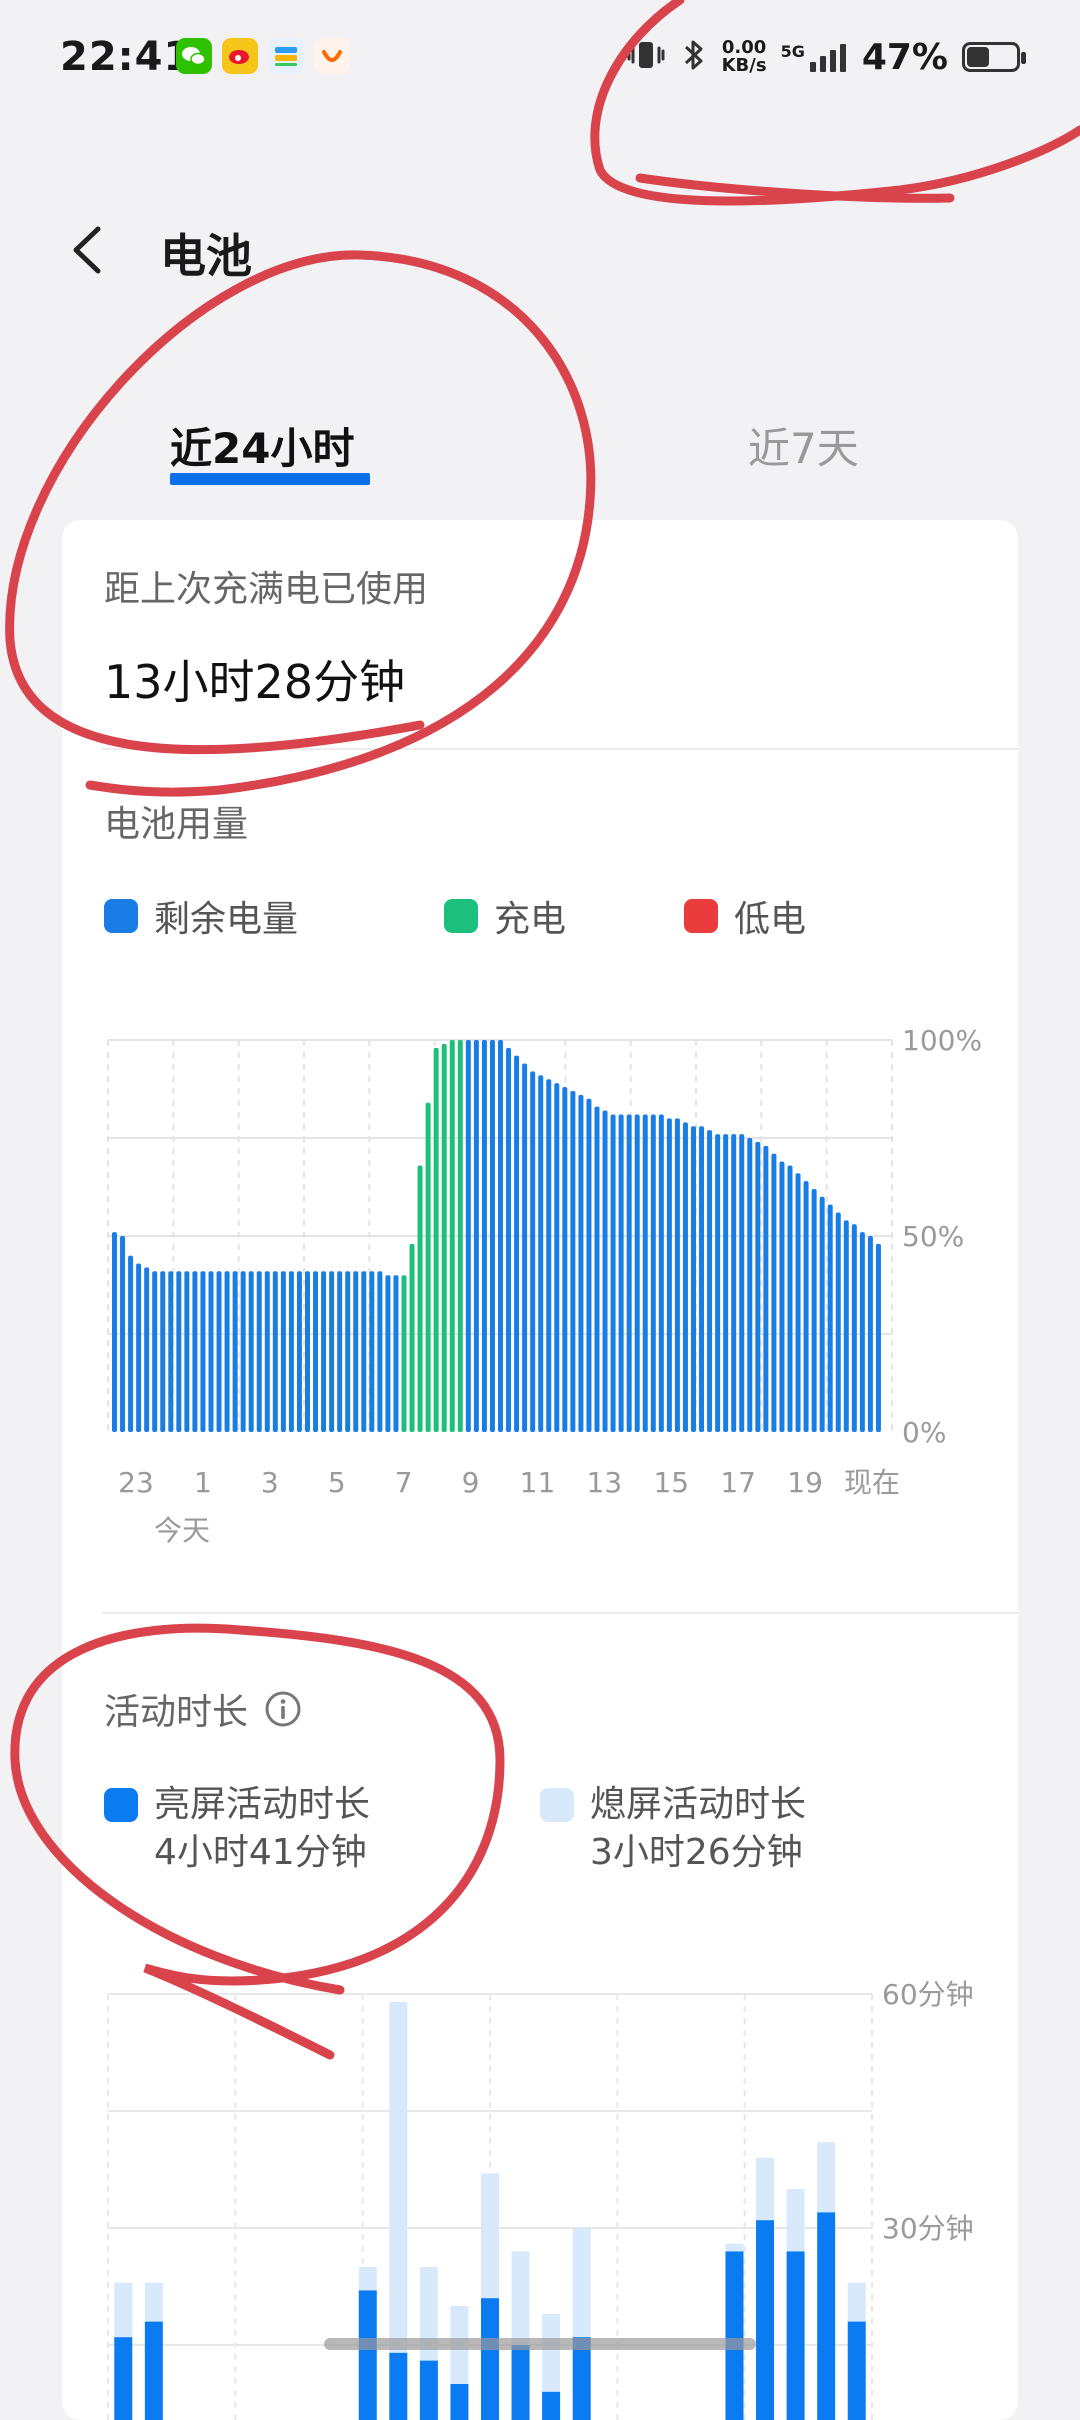 This screenshot has width=1080, height=2420. What do you see at coordinates (671, 1482) in the screenshot?
I see `x-tick-label: 15` at bounding box center [671, 1482].